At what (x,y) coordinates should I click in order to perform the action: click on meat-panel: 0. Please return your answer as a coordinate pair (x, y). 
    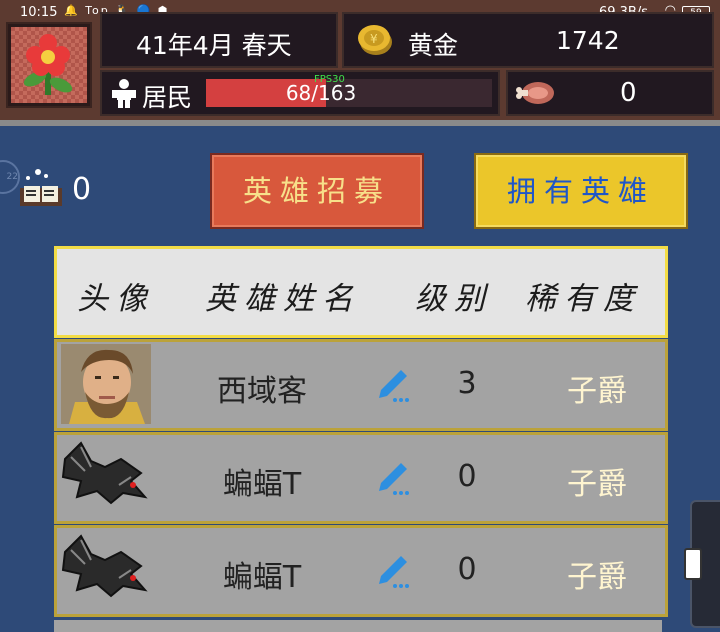
    Looking at the image, I should click on (610, 93).